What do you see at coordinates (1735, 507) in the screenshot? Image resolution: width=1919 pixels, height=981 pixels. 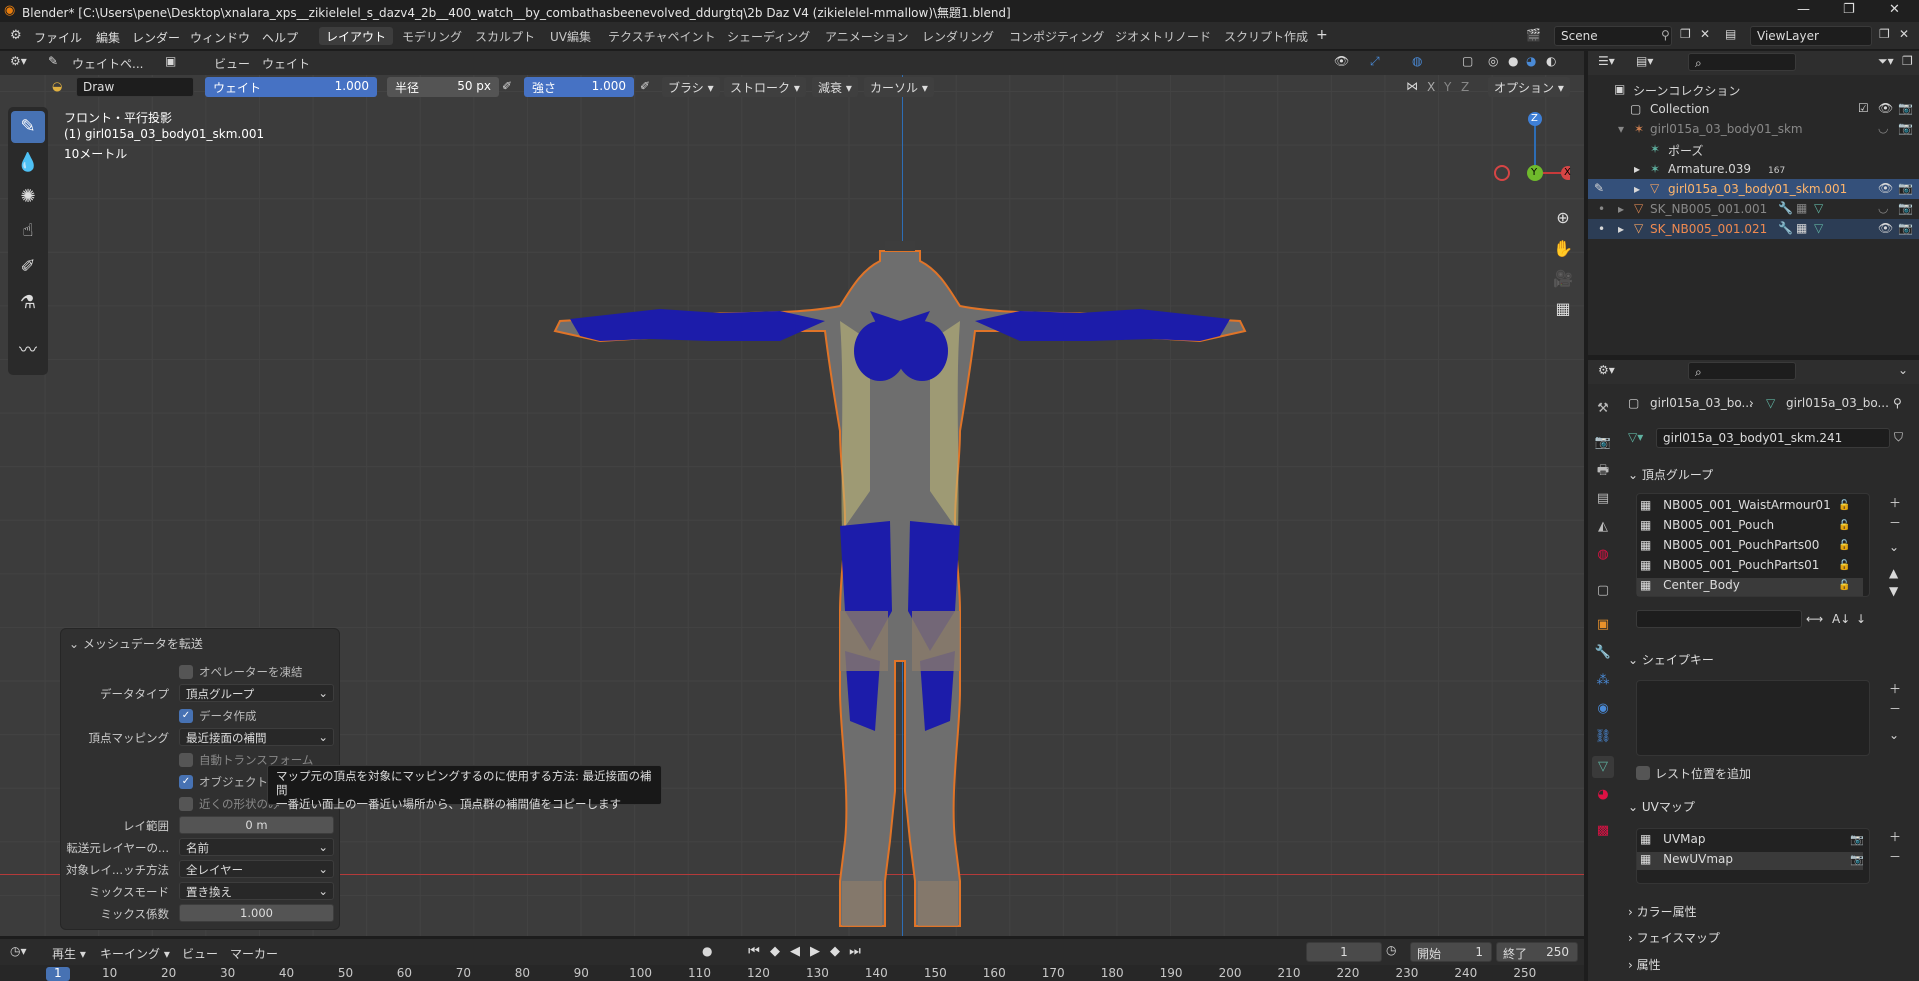 I see `list-item: ▦ NB005_001_WaistArmour01` at bounding box center [1735, 507].